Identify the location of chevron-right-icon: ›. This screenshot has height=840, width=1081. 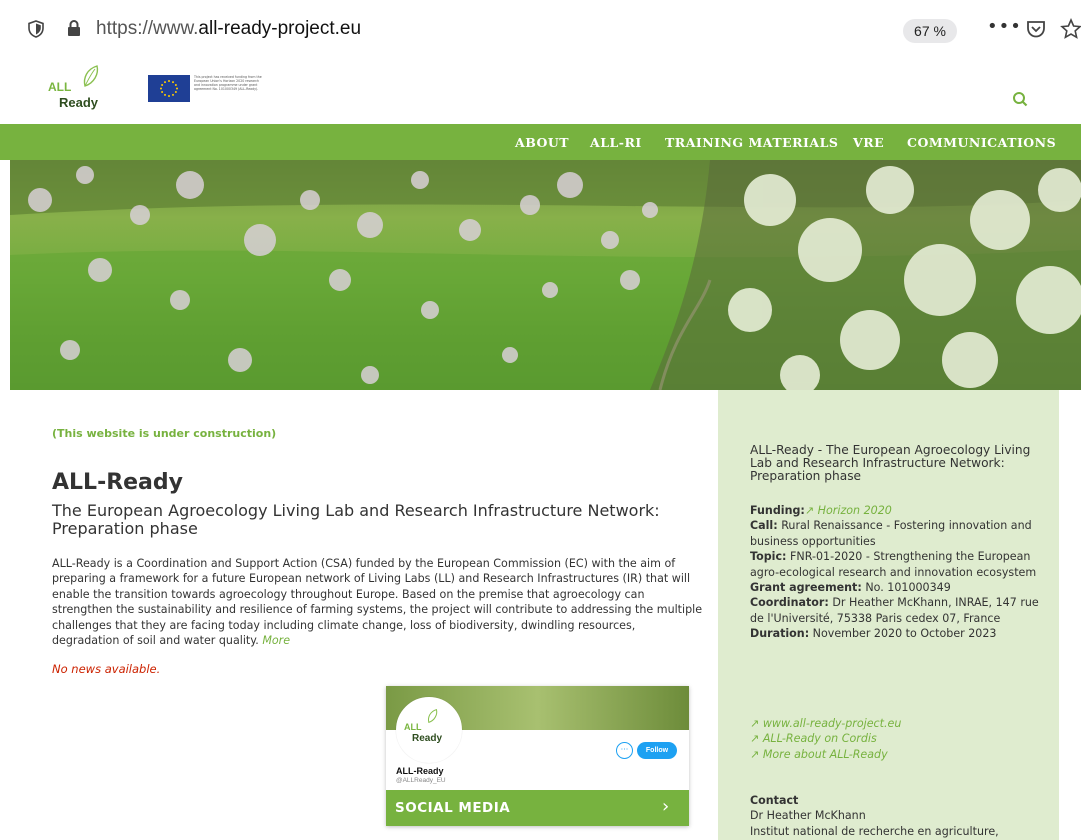
(666, 806).